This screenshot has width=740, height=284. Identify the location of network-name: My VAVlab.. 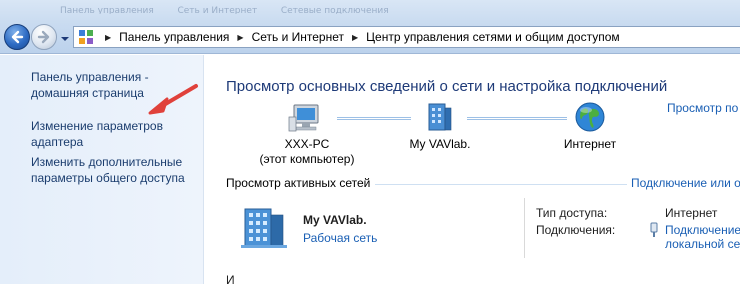
(440, 144).